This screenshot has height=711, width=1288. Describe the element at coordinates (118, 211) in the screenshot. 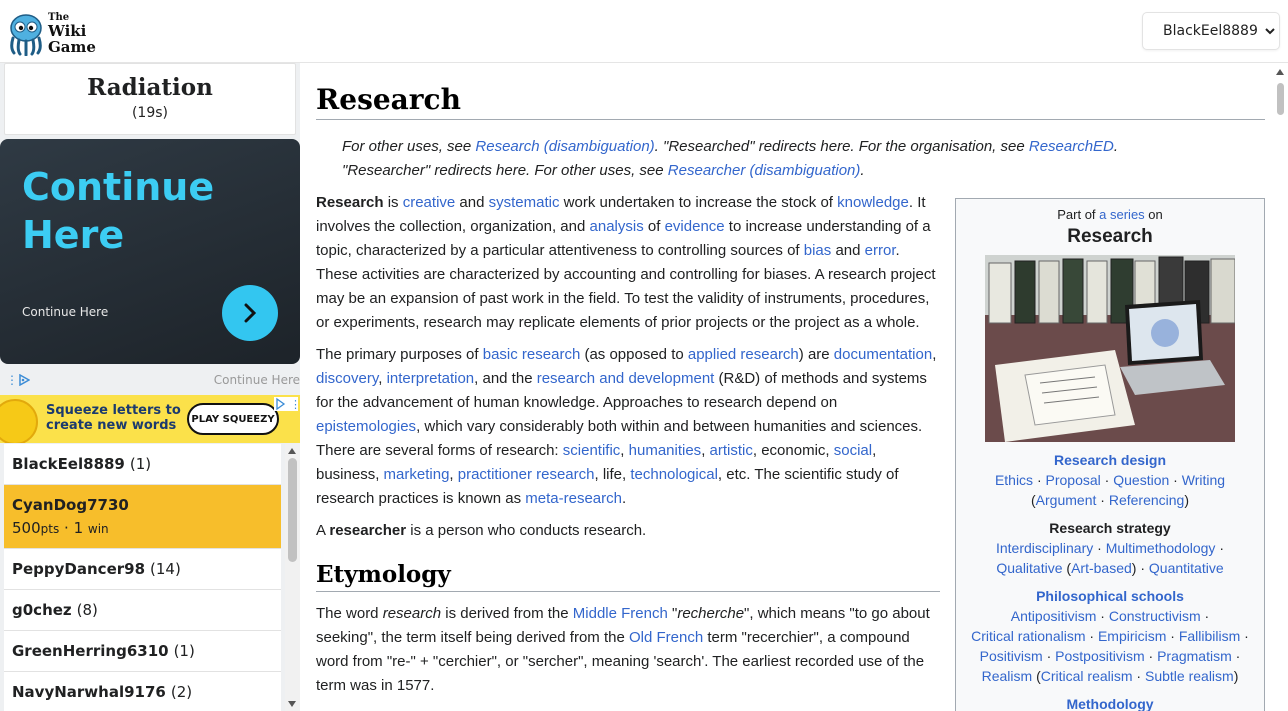

I see `ad-headline: Continue Here` at that location.